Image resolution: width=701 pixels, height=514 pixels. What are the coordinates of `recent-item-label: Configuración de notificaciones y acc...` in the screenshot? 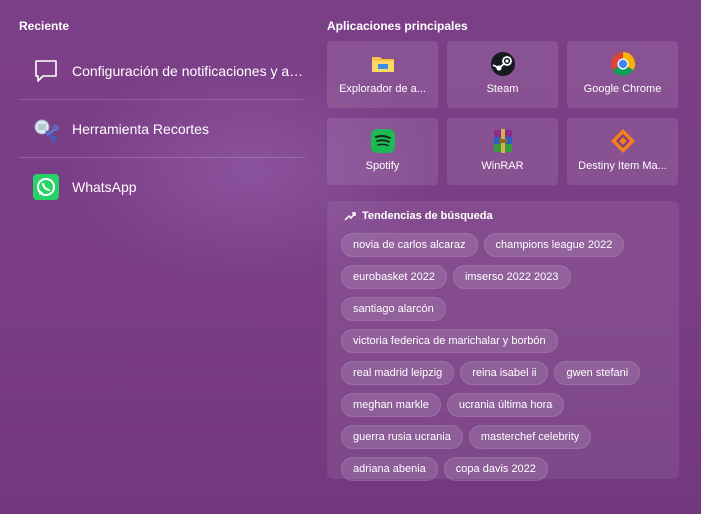 It's located at (188, 70).